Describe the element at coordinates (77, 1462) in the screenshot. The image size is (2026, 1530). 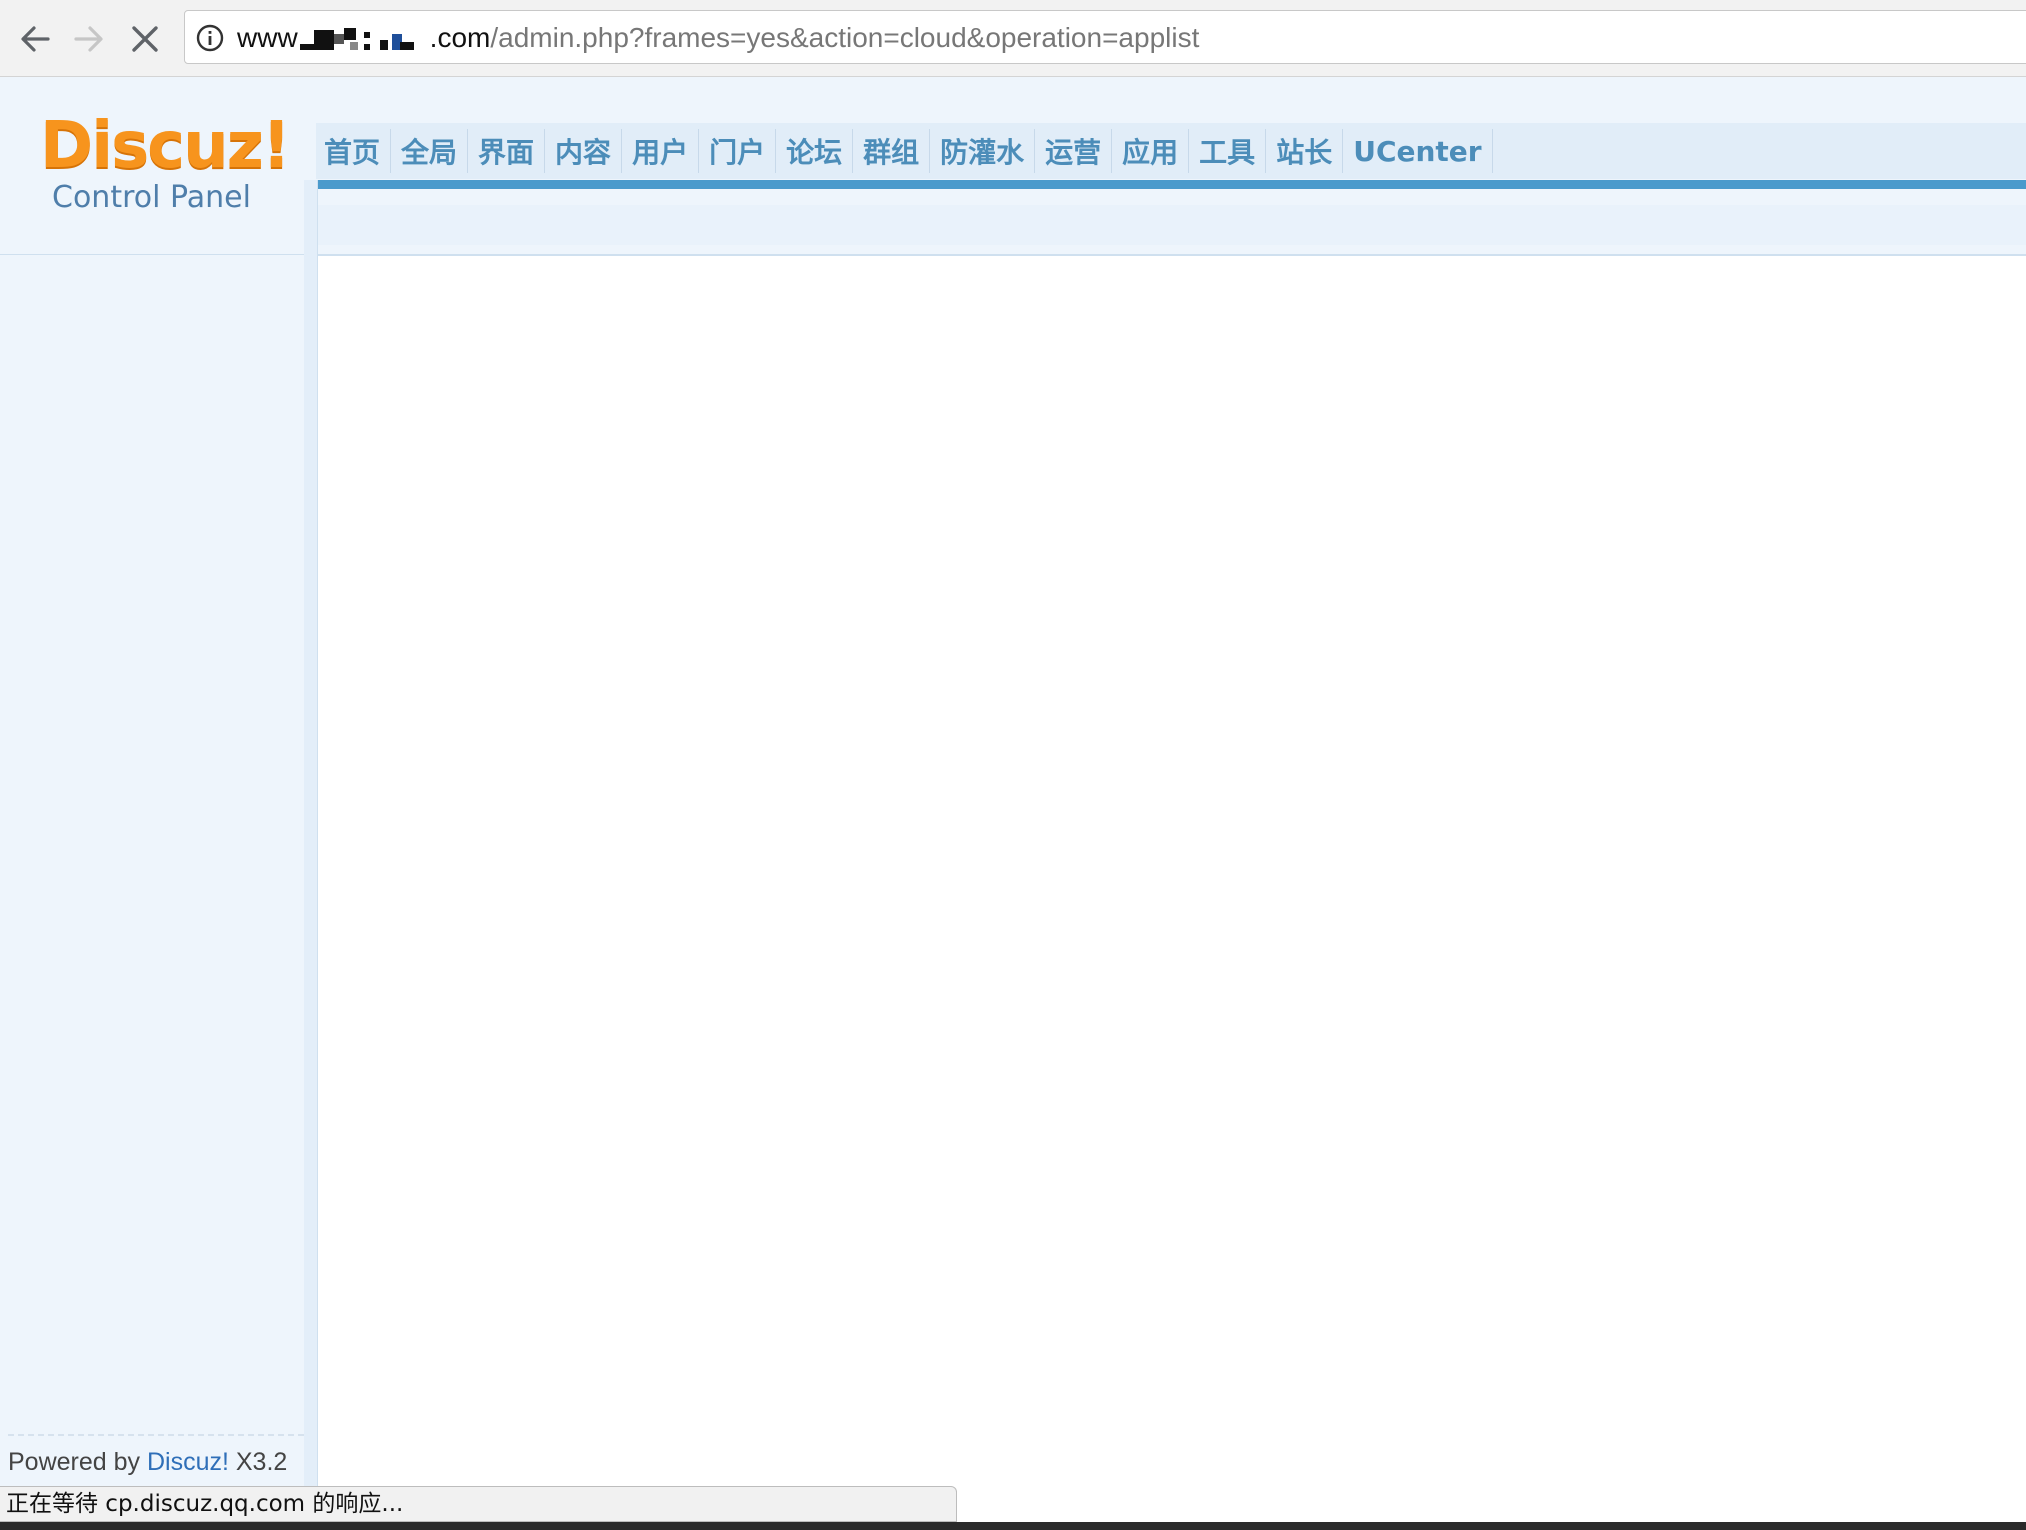
I see `powered-by-prefix: Powered by` at that location.